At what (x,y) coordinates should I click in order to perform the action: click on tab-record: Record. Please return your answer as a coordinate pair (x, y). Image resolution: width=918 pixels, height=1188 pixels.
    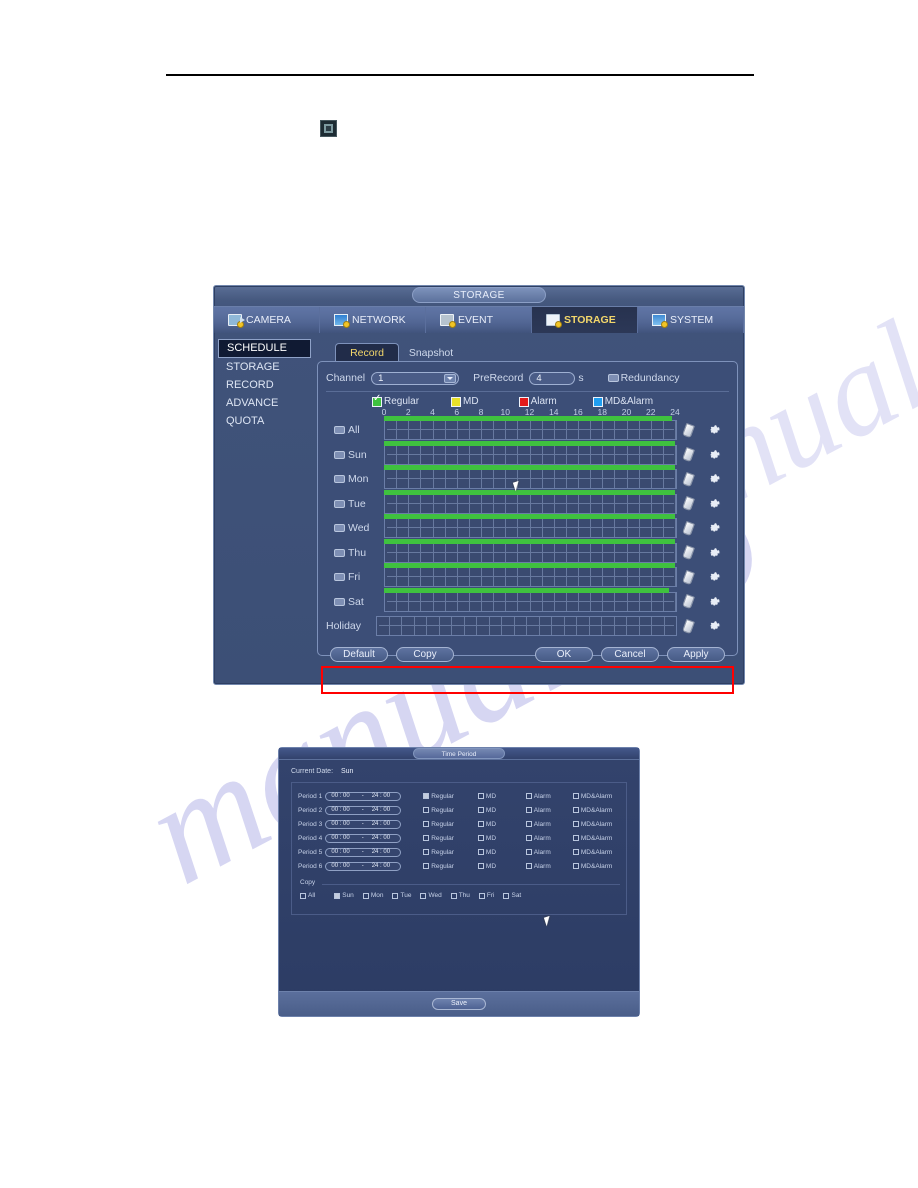
    Looking at the image, I should click on (367, 352).